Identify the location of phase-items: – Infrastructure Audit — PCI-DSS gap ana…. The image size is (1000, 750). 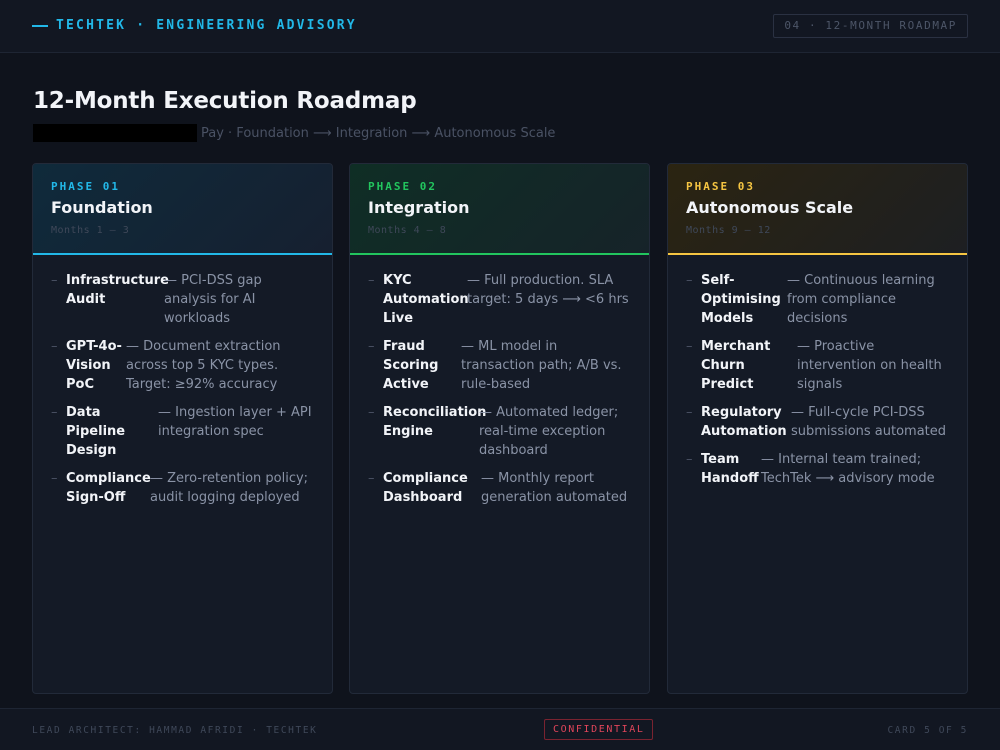
(182, 381).